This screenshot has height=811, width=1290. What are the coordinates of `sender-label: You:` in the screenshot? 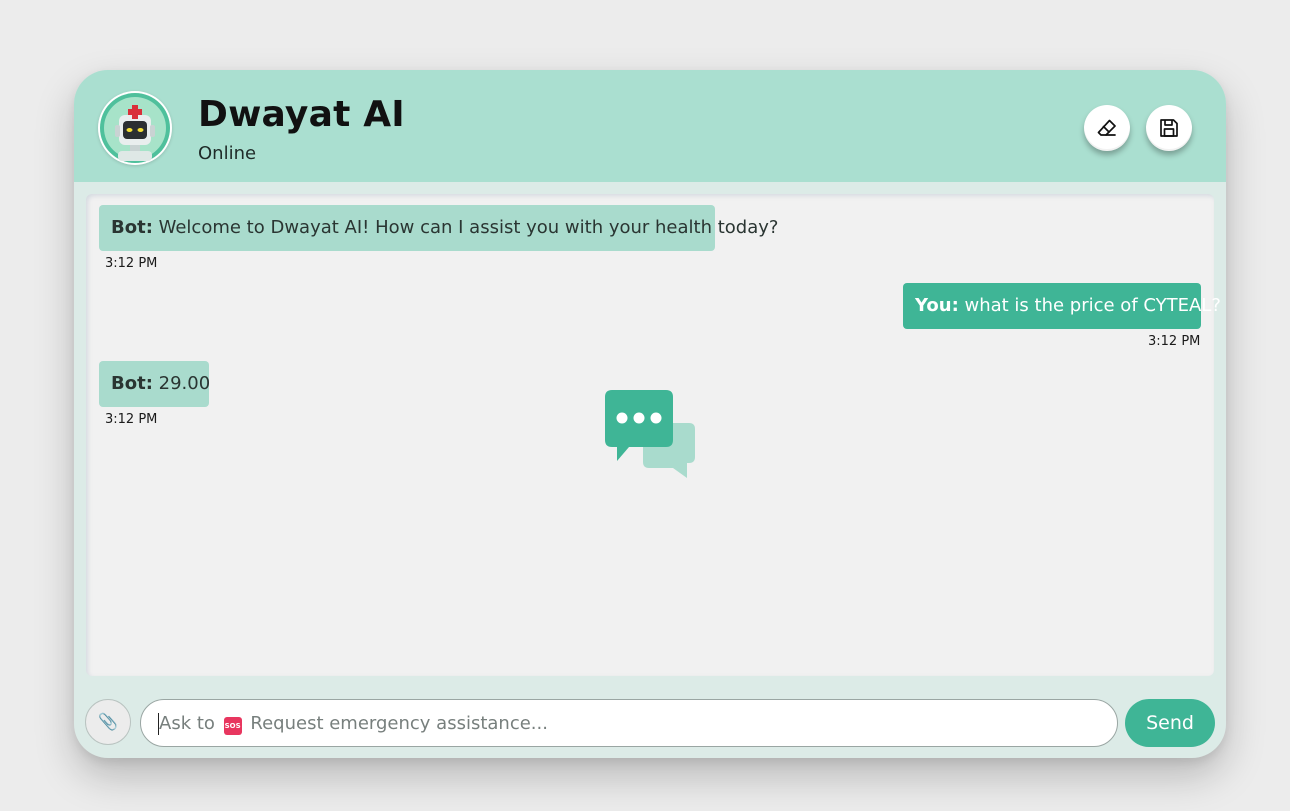 It's located at (937, 305).